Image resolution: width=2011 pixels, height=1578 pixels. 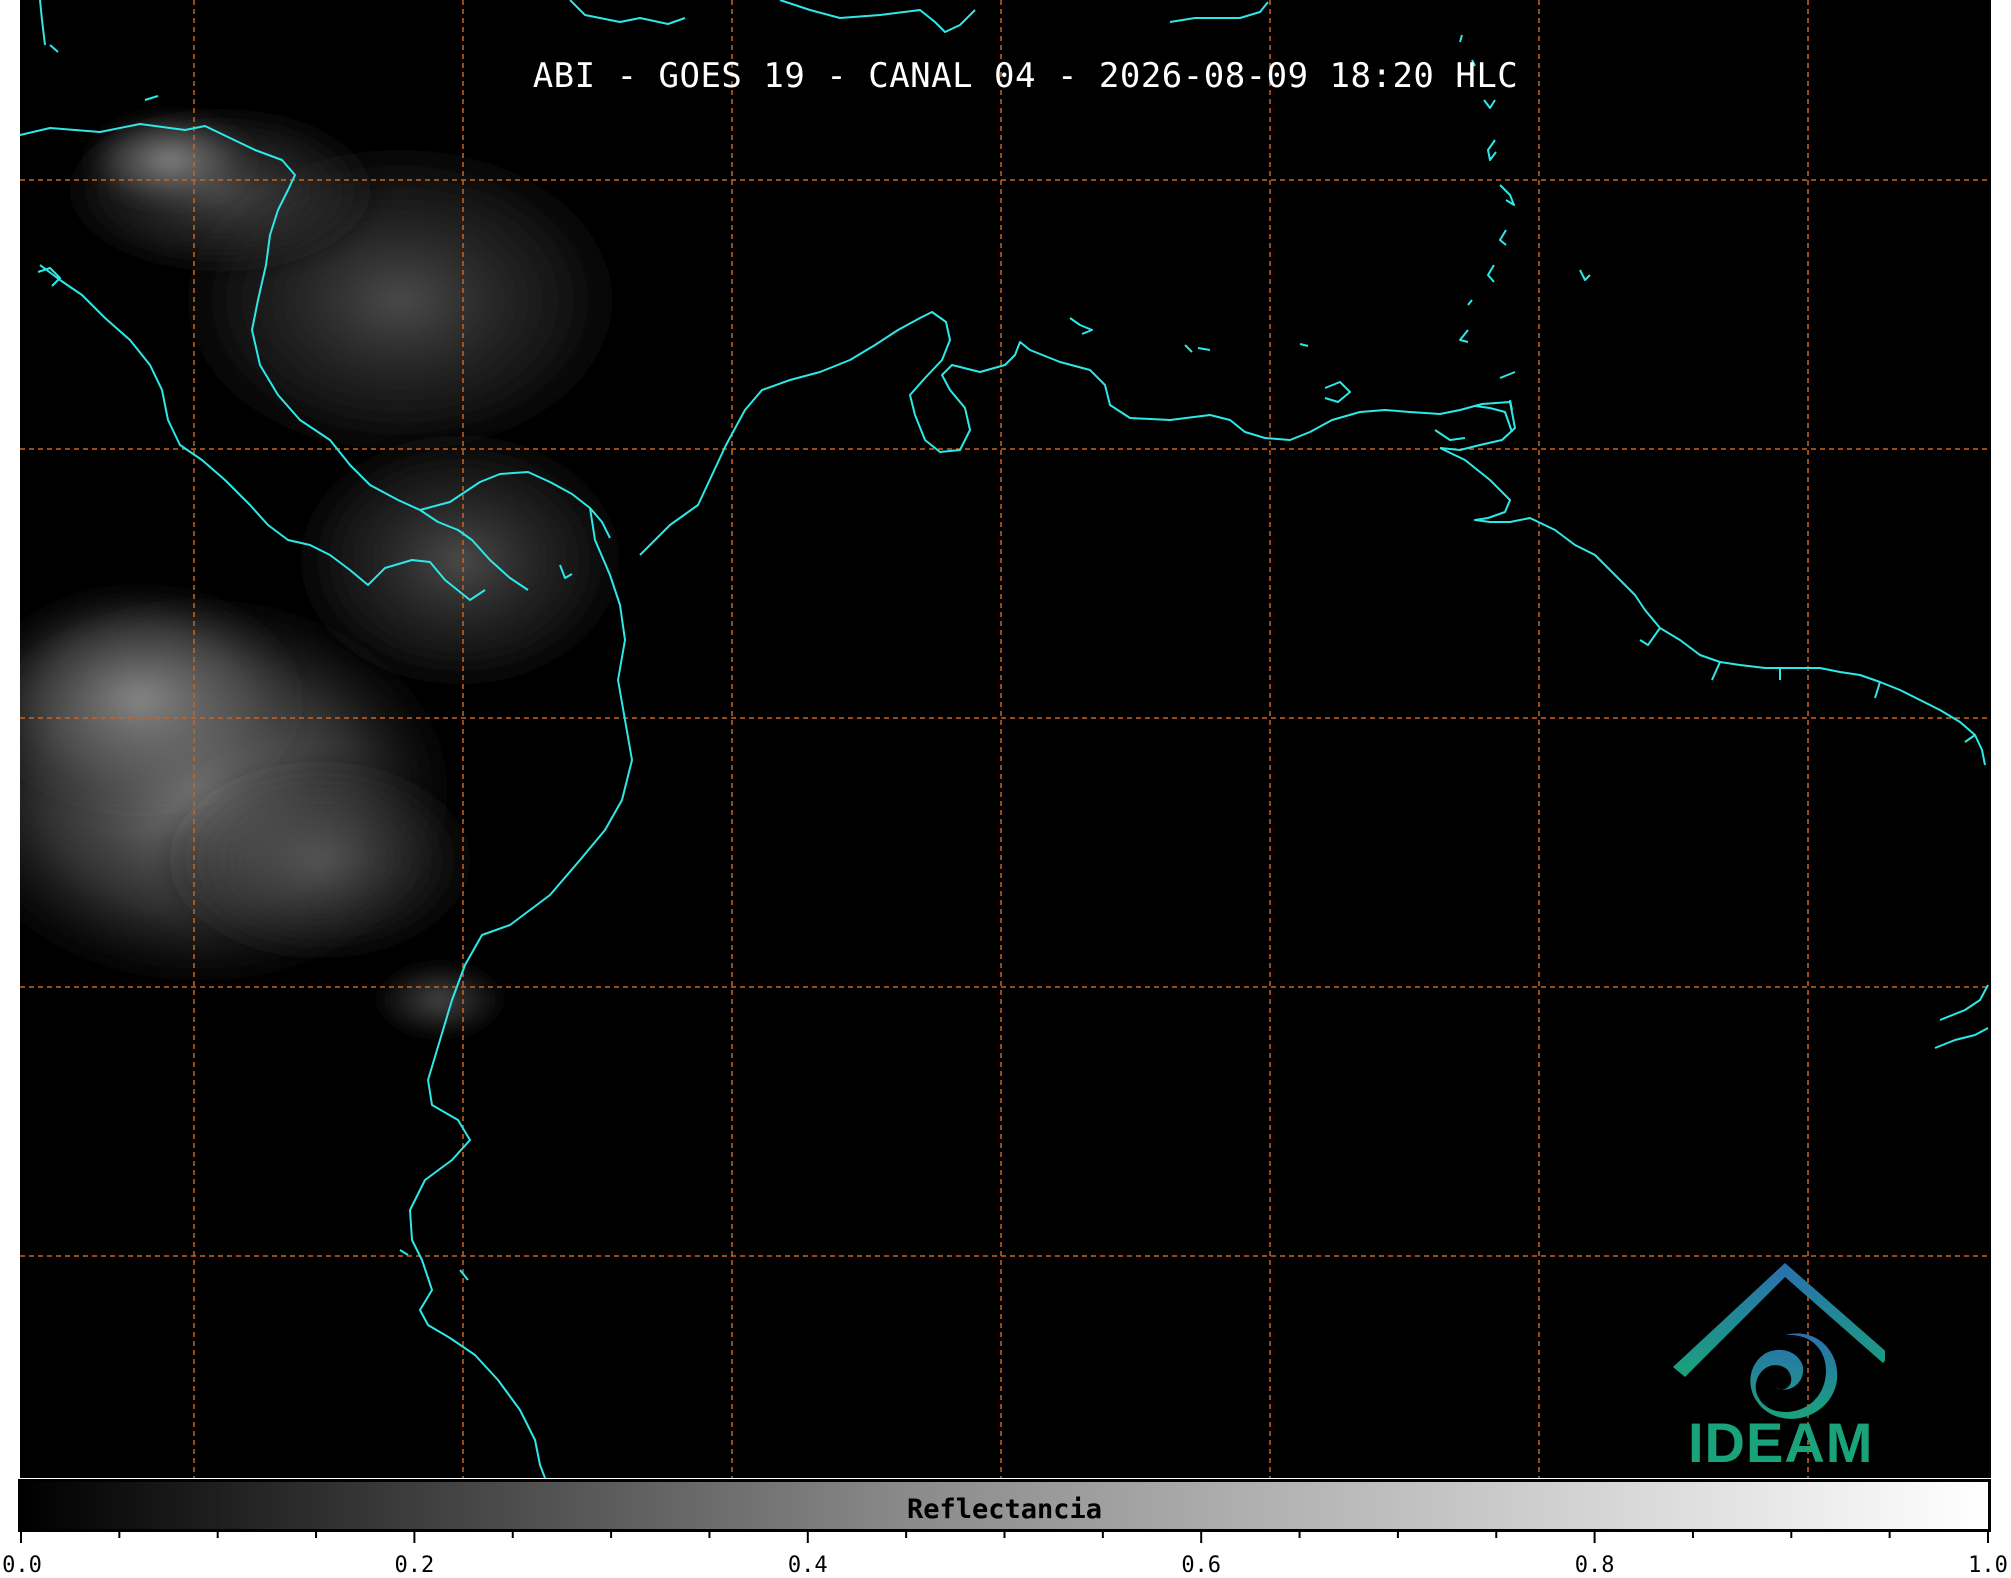 I want to click on ideam-logo-text: IDEAM, so click(x=1781, y=1442).